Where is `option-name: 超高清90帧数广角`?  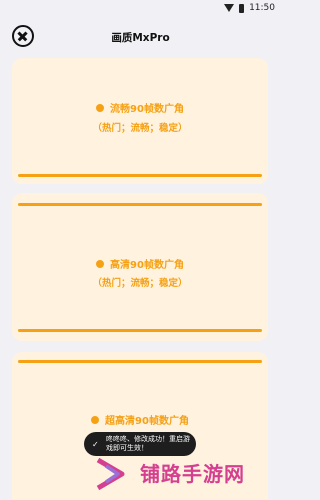
option-name: 超高清90帧数广角 is located at coordinates (147, 421).